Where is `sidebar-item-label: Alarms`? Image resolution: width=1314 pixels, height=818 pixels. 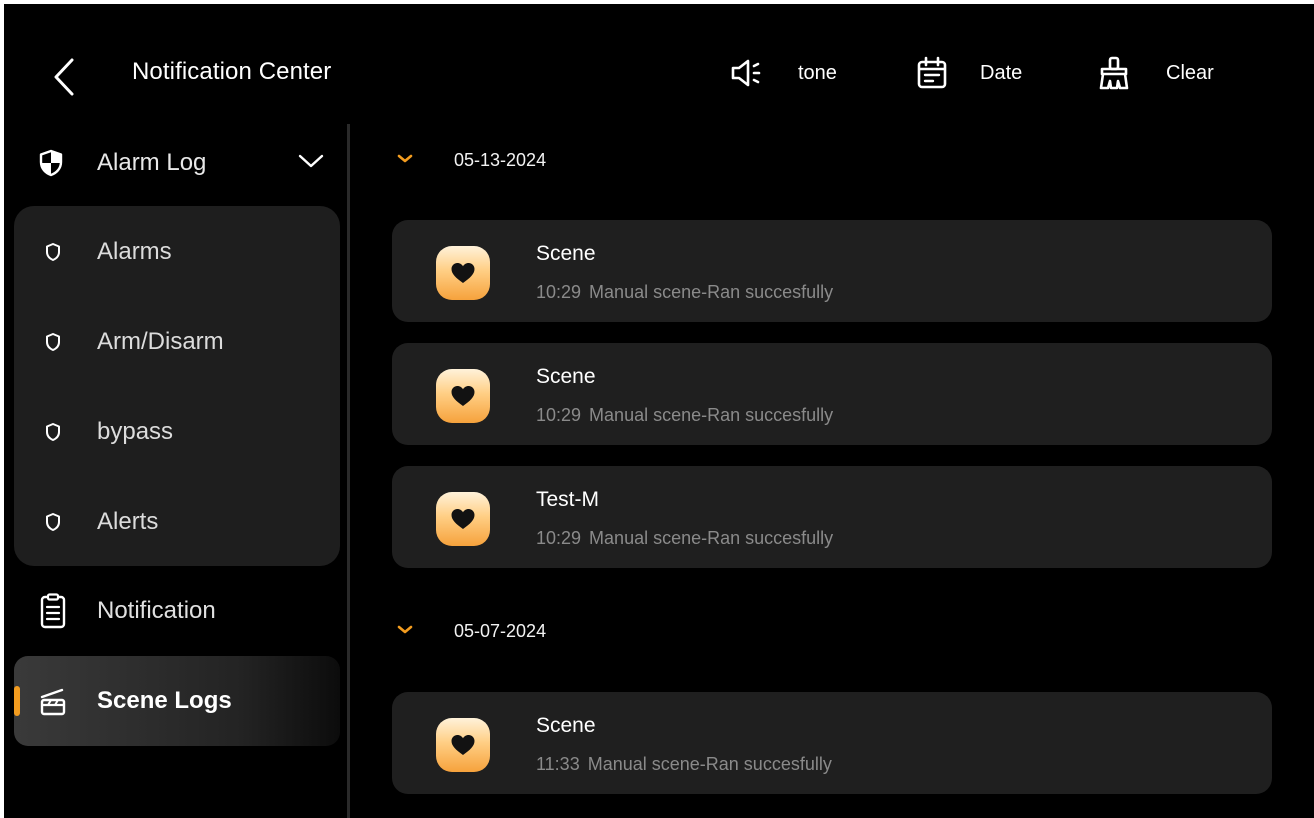 sidebar-item-label: Alarms is located at coordinates (134, 251).